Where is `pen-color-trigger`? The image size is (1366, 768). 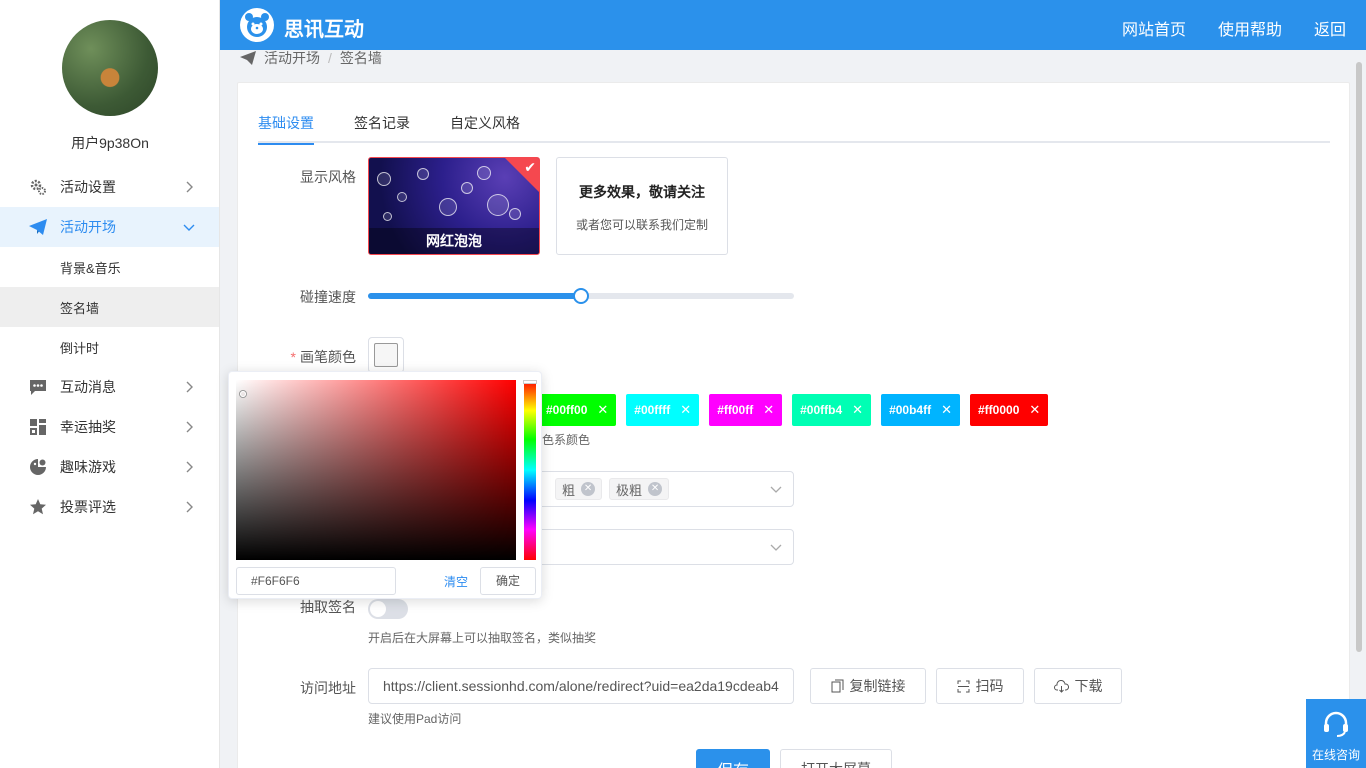
pen-color-trigger is located at coordinates (386, 355).